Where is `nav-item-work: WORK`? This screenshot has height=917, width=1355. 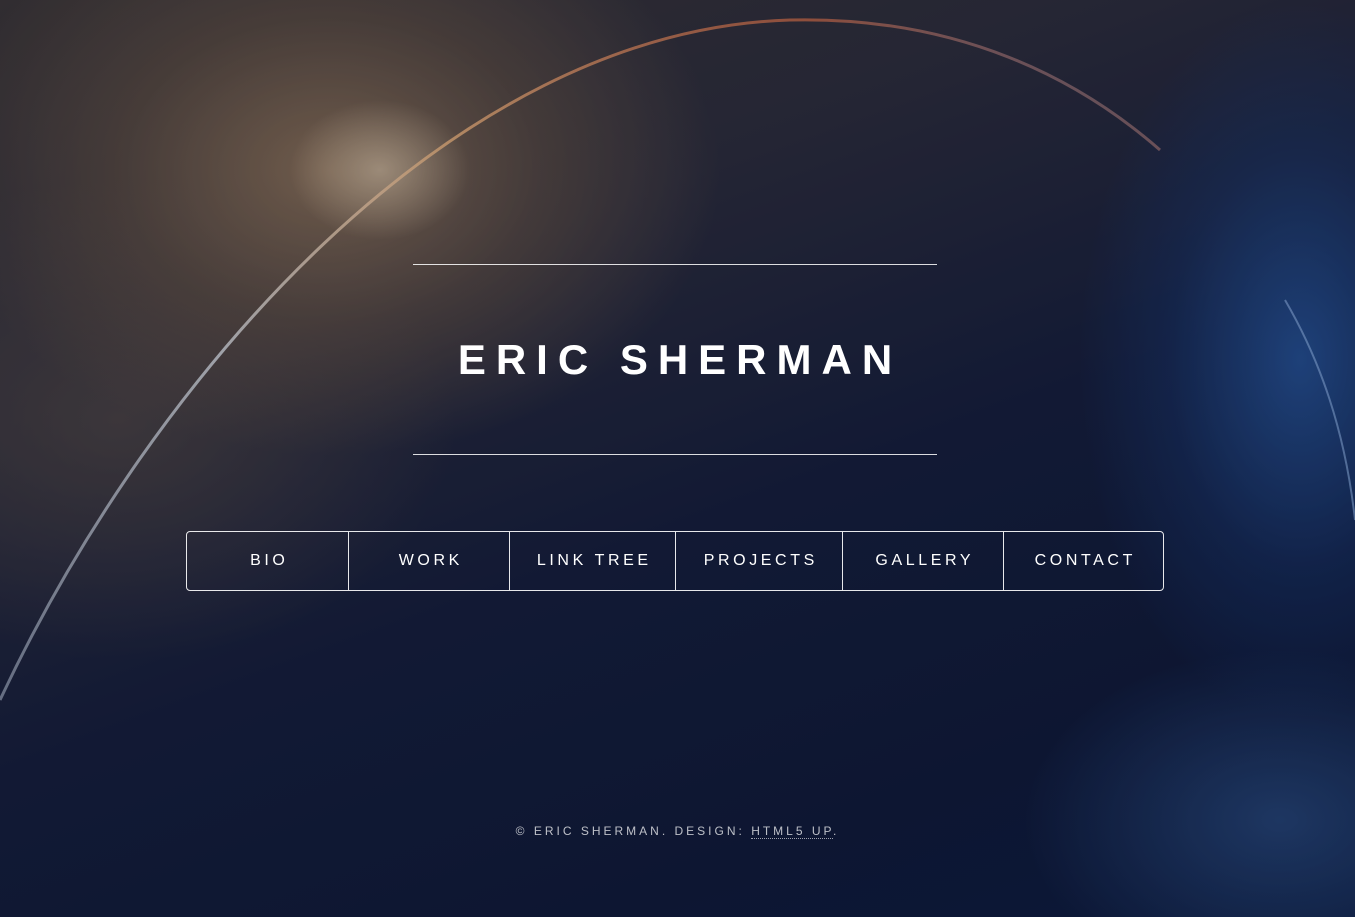
nav-item-work: WORK is located at coordinates (428, 561).